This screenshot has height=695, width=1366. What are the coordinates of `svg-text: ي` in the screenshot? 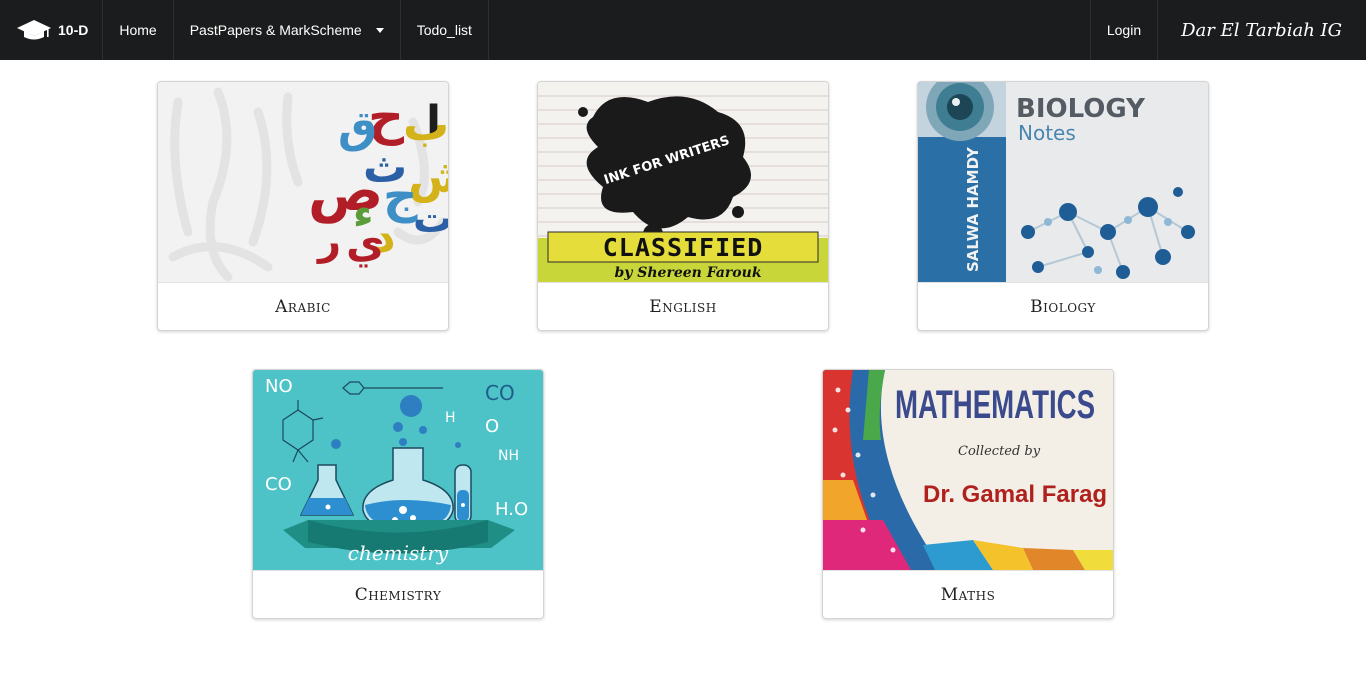 It's located at (365, 242).